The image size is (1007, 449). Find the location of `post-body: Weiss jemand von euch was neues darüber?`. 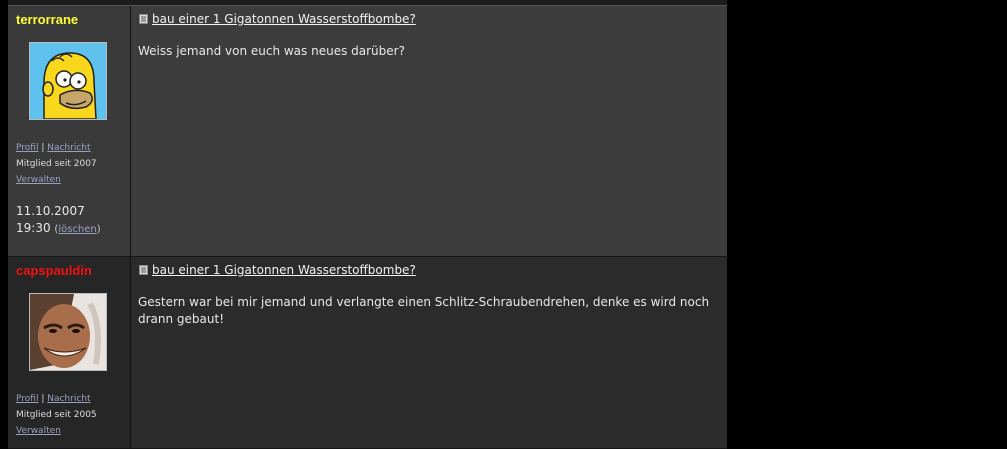

post-body: Weiss jemand von euch was neues darüber? is located at coordinates (271, 51).